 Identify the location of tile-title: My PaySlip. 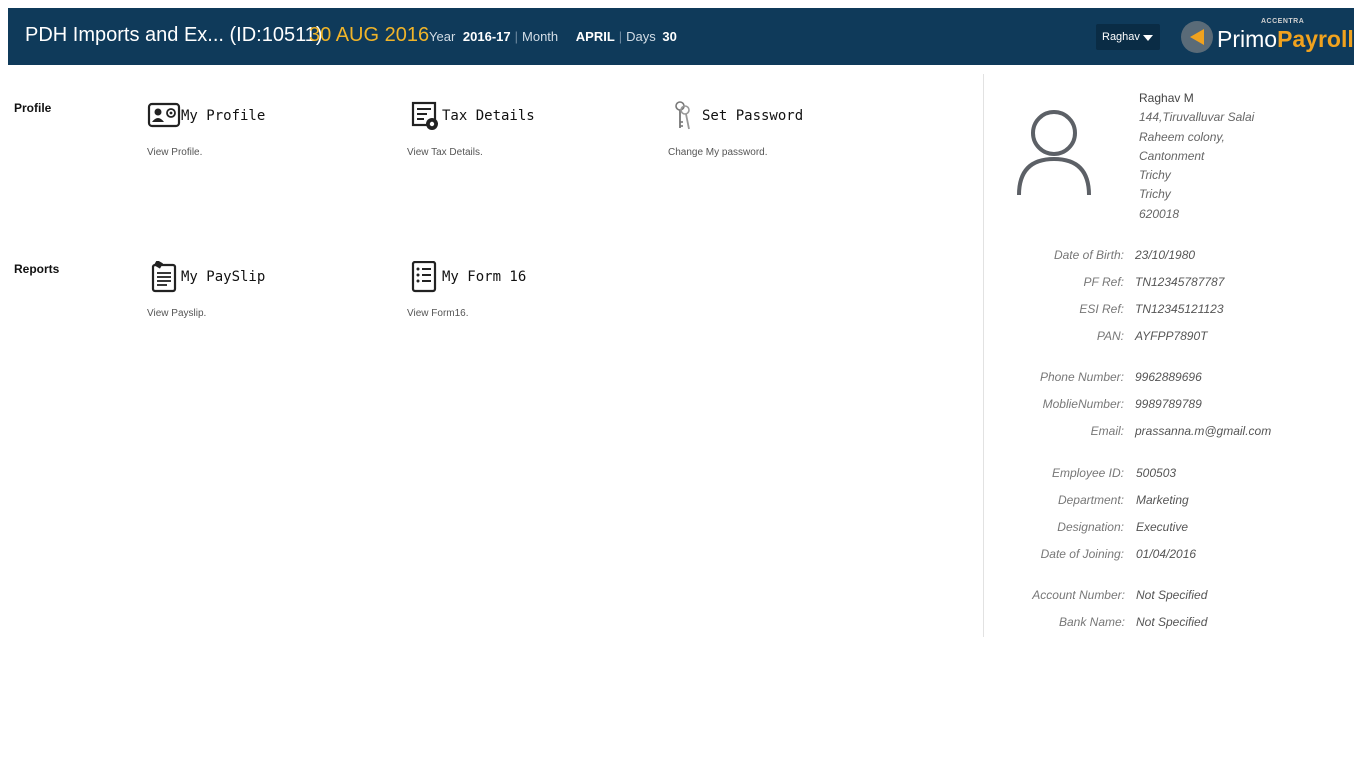
(223, 277).